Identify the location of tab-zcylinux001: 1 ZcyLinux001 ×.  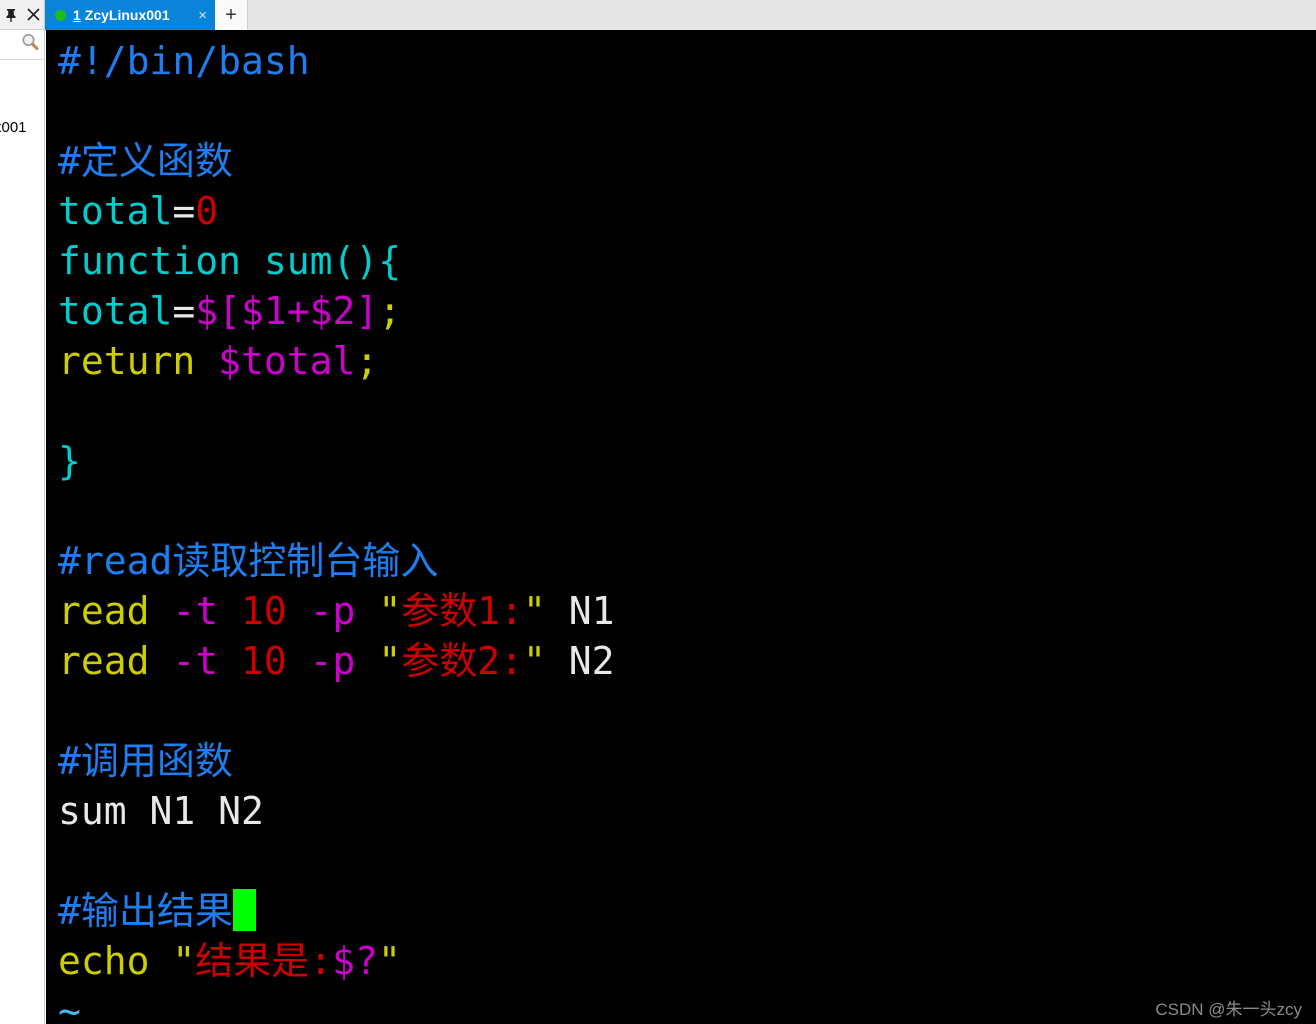
(130, 15).